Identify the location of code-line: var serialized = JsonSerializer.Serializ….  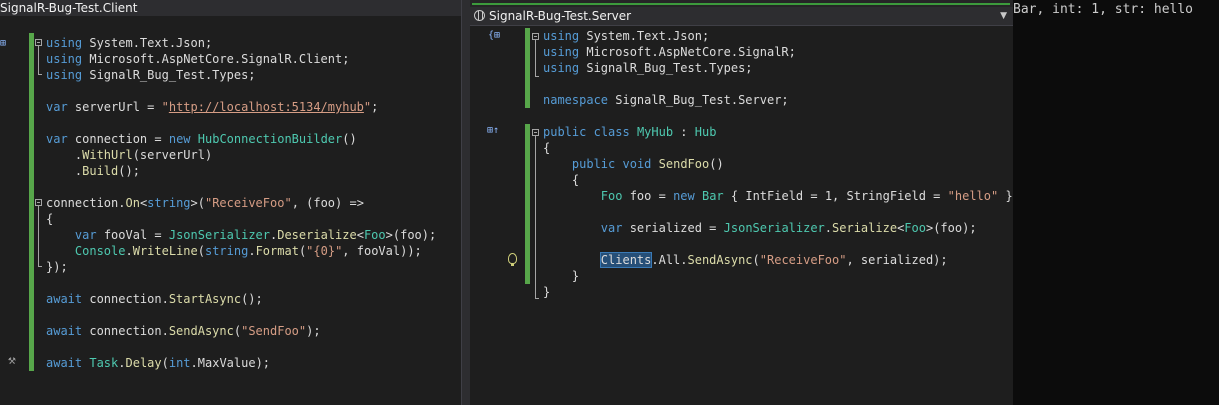
(778, 228).